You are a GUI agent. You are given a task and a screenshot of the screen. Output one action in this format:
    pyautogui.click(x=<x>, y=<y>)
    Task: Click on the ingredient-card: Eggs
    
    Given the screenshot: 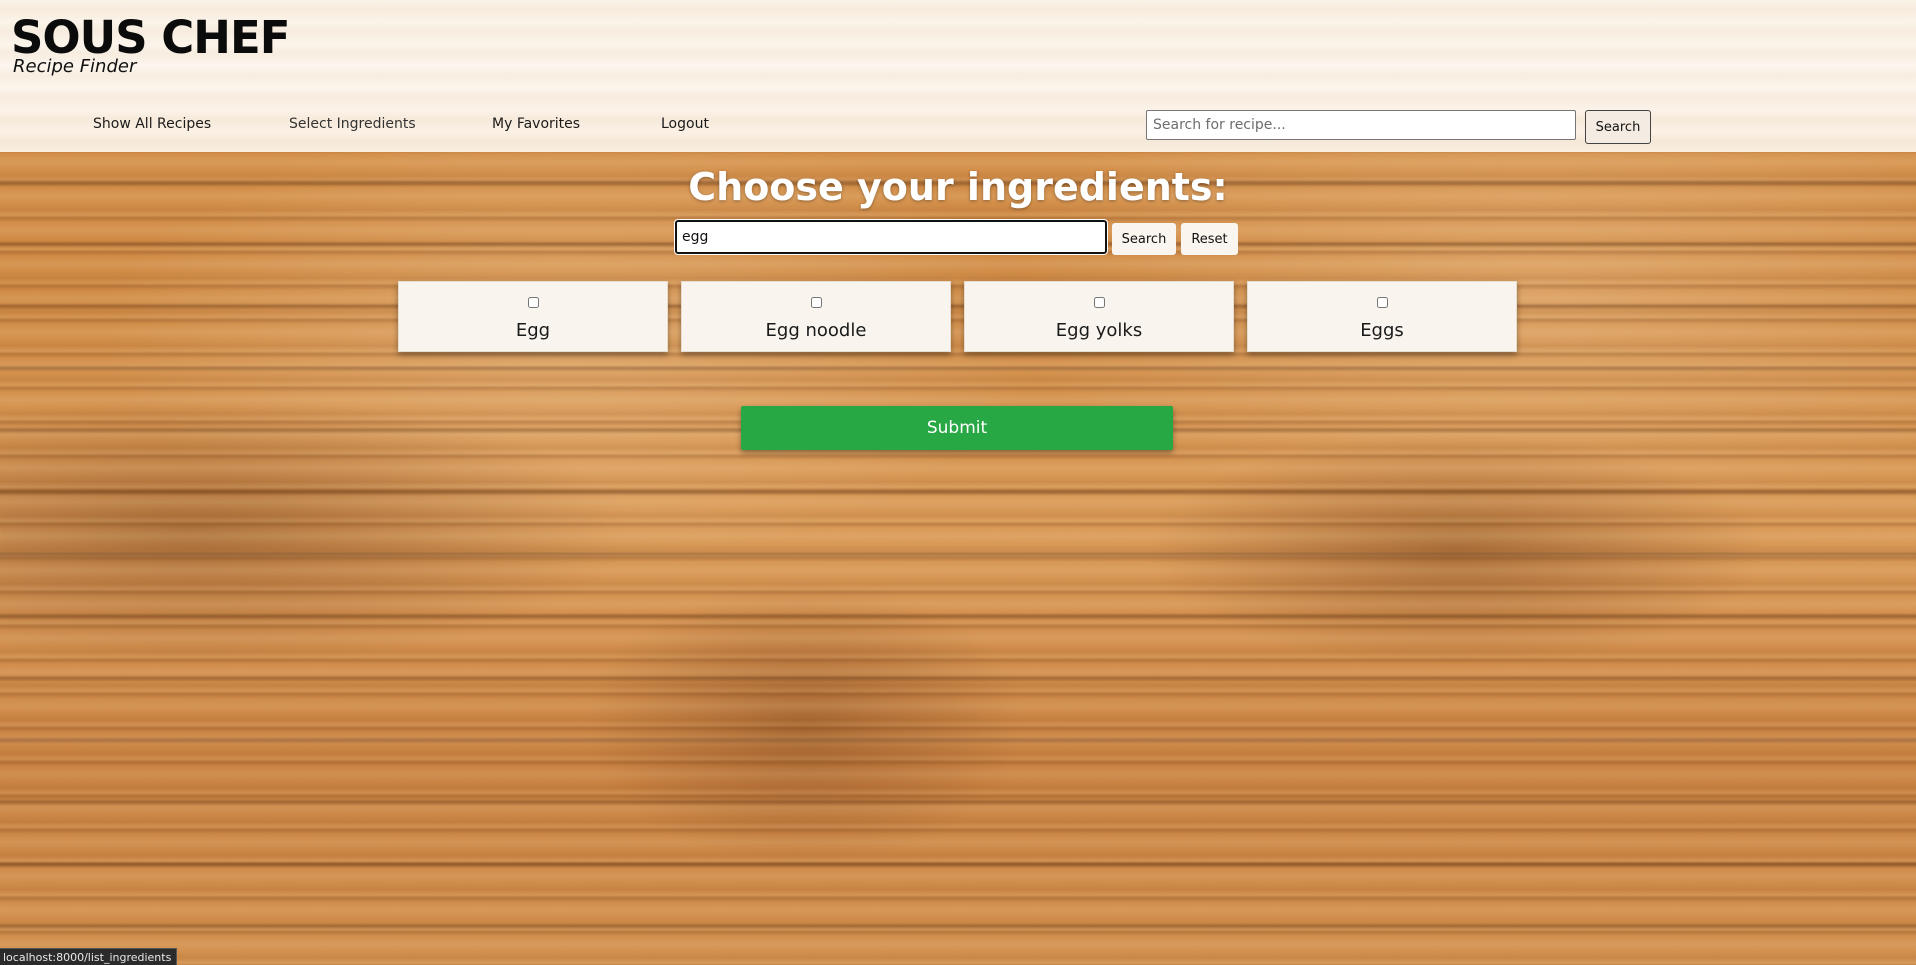 What is the action you would take?
    pyautogui.click(x=1382, y=316)
    